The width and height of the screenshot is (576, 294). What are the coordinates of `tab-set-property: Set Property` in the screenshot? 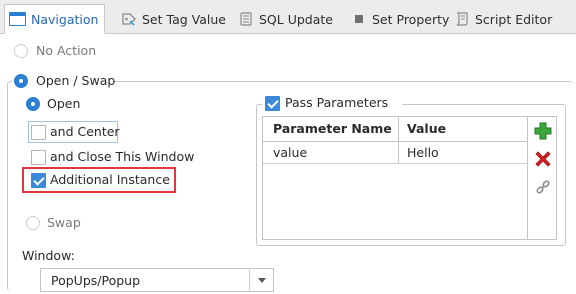 It's located at (400, 19).